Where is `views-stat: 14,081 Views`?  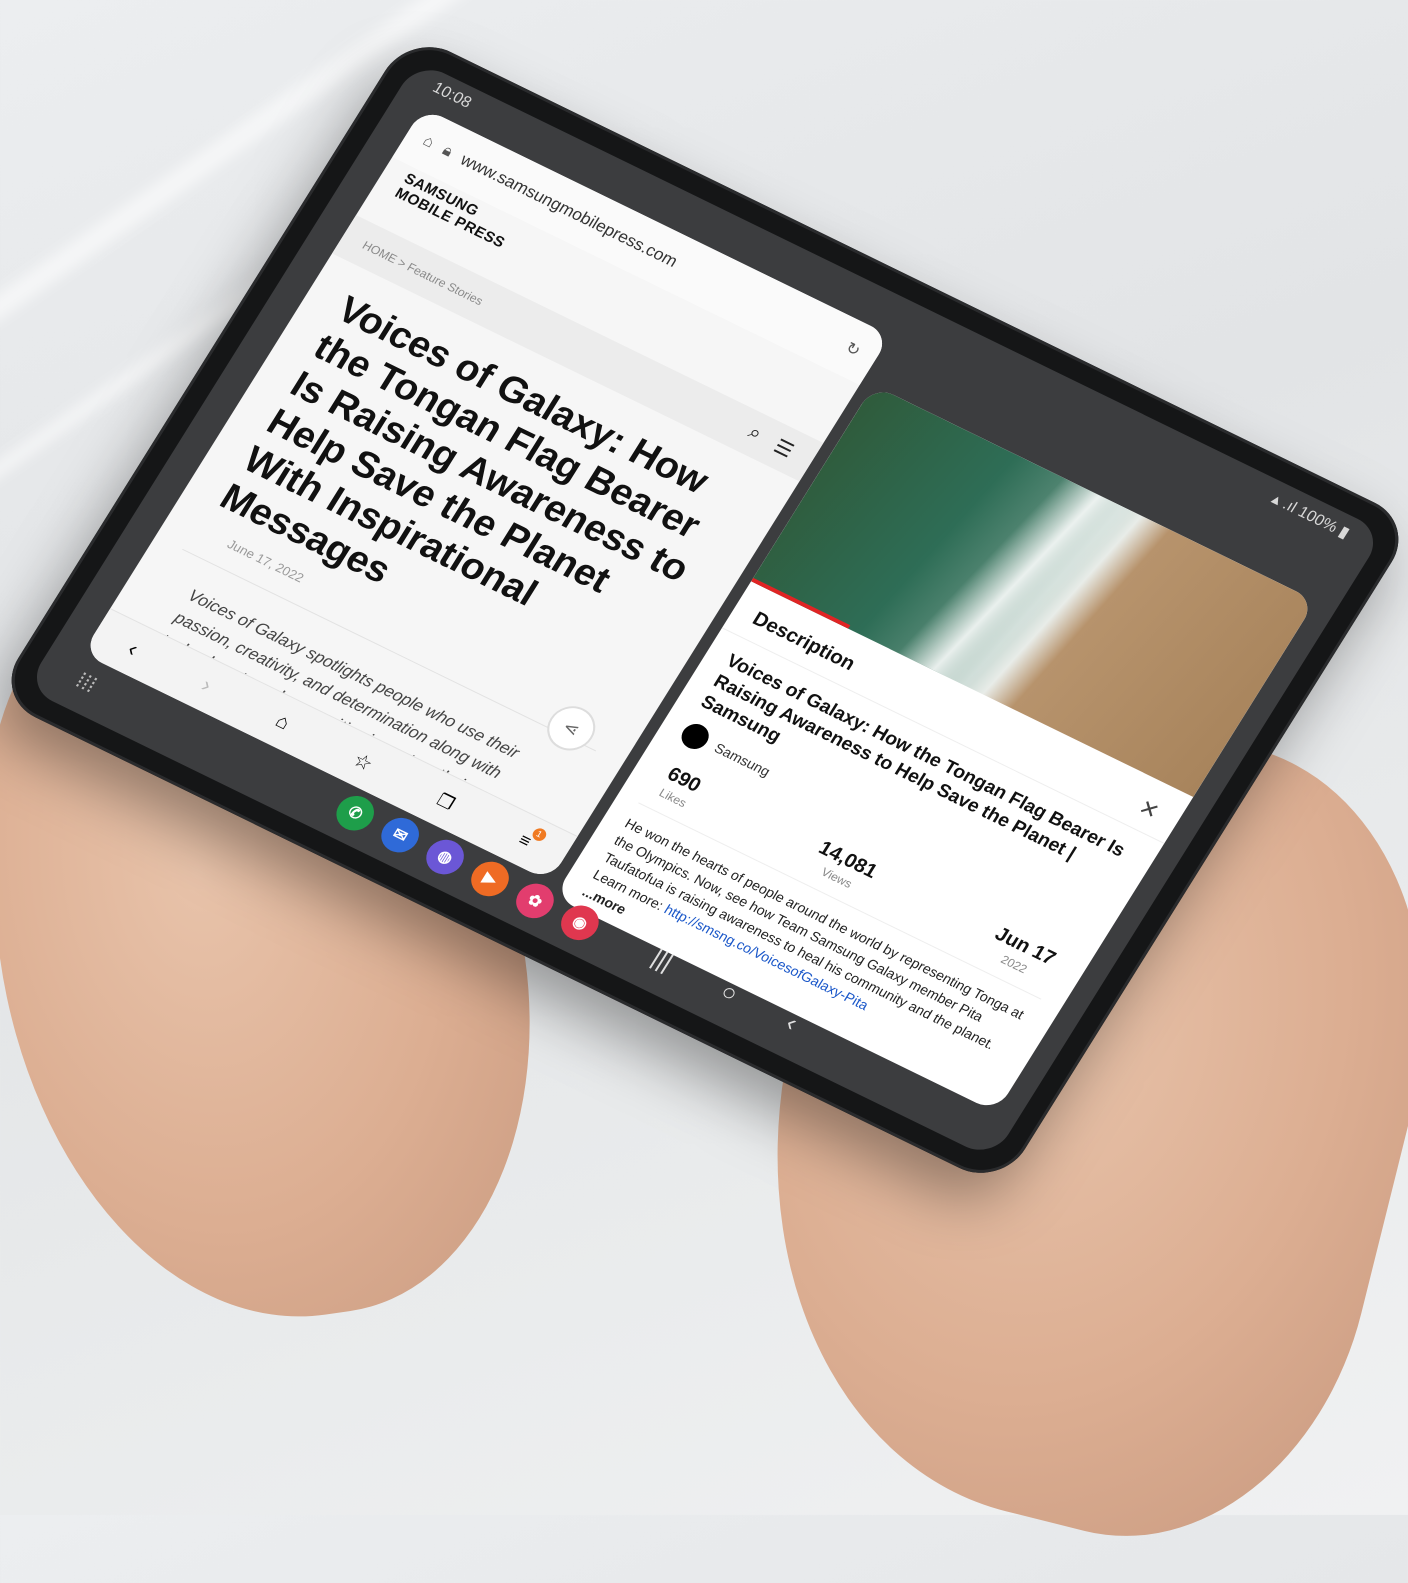
views-stat: 14,081 Views is located at coordinates (843, 867).